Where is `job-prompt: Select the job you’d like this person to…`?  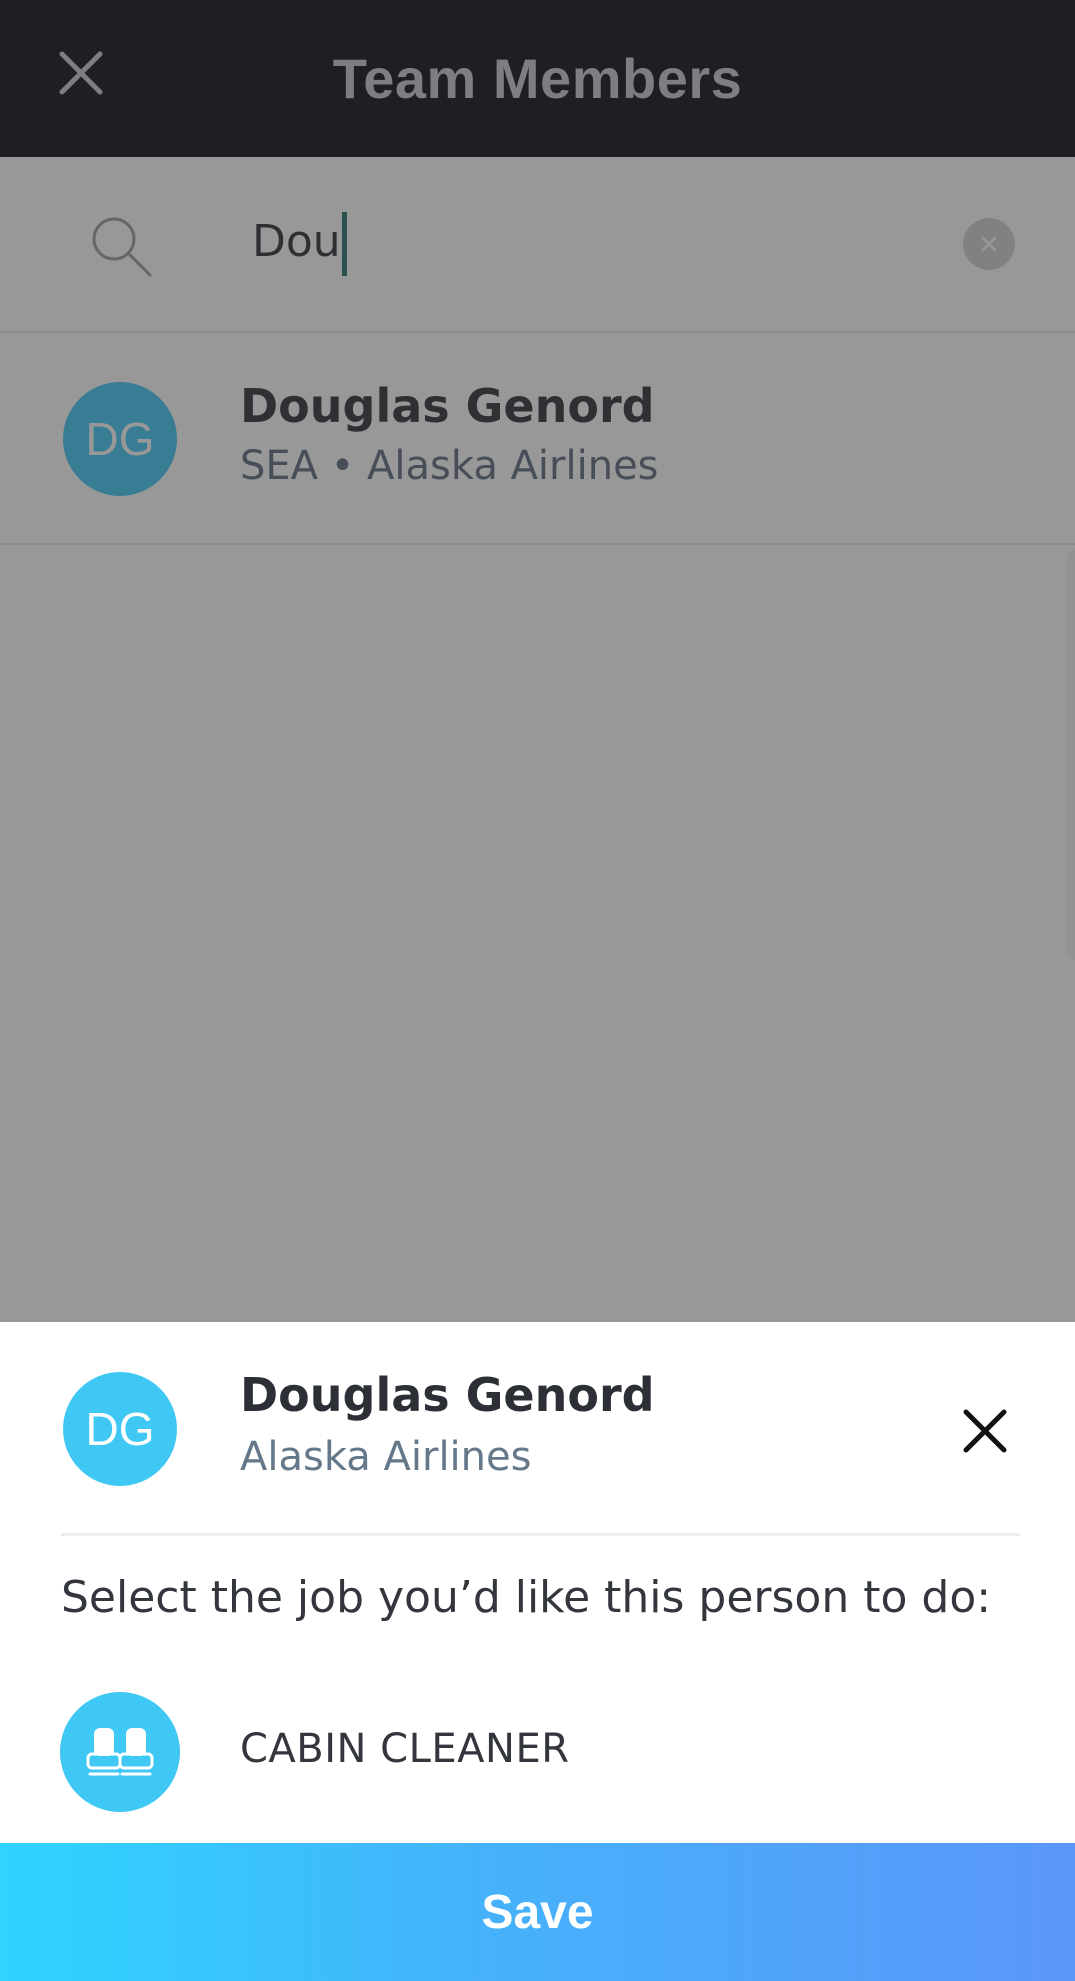
job-prompt: Select the job you’d like this person to… is located at coordinates (526, 1597).